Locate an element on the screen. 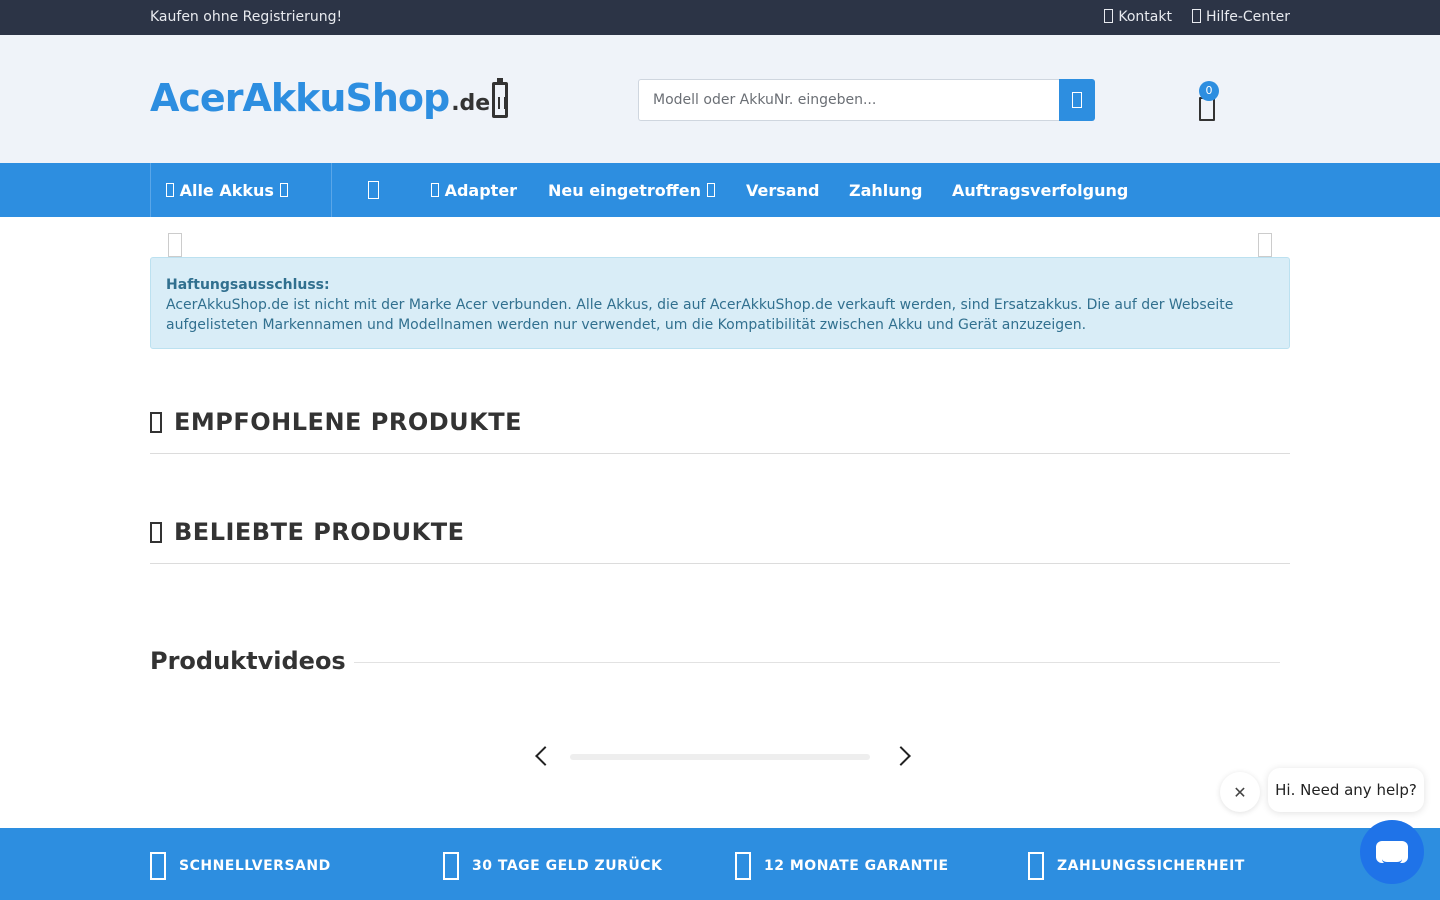 The width and height of the screenshot is (1440, 900). benefit-payment-security: ZAHLUNGSSICHERHEIT is located at coordinates (1136, 866).